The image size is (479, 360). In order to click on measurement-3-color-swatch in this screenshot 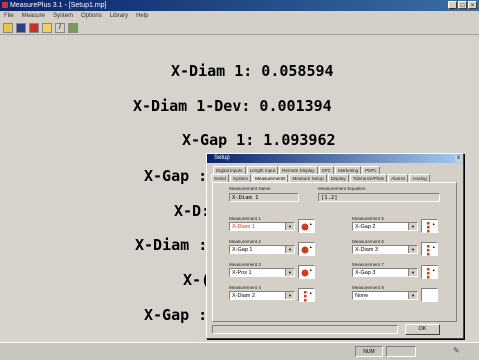, I will do `click(306, 272)`.